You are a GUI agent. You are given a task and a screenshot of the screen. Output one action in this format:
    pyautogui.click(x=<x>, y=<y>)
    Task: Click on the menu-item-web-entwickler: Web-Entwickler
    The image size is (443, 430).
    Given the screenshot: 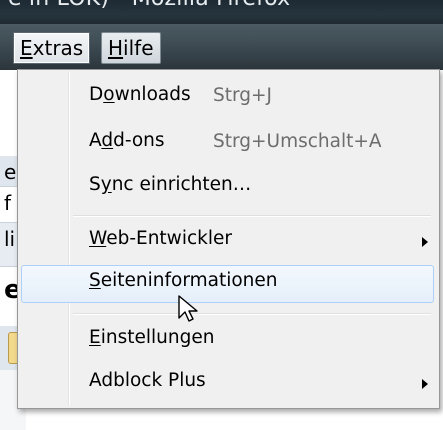 What is the action you would take?
    pyautogui.click(x=227, y=241)
    